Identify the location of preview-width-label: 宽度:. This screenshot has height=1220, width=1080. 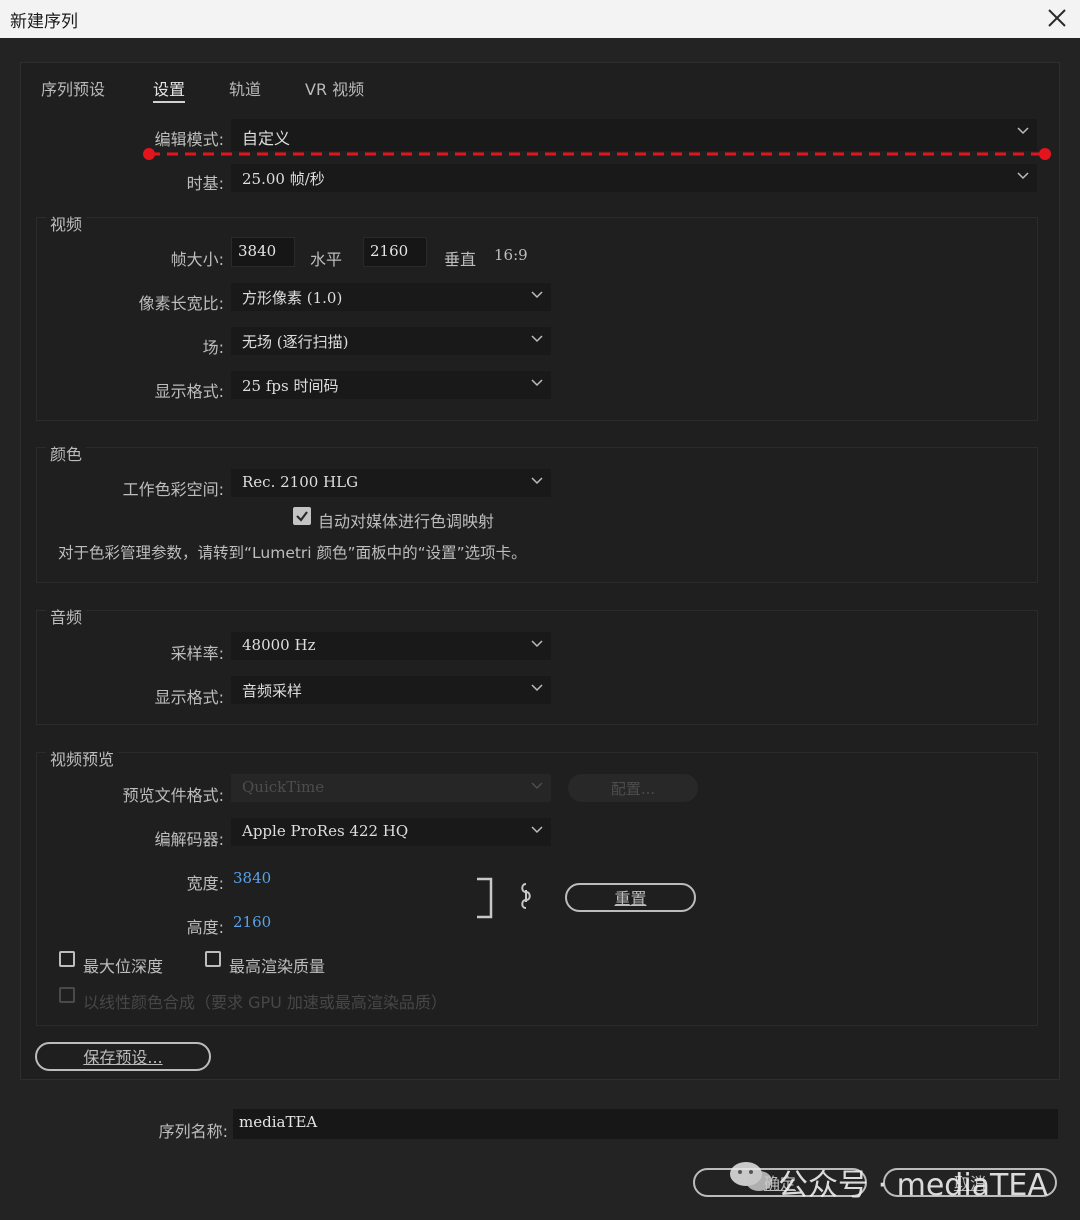
(205, 883).